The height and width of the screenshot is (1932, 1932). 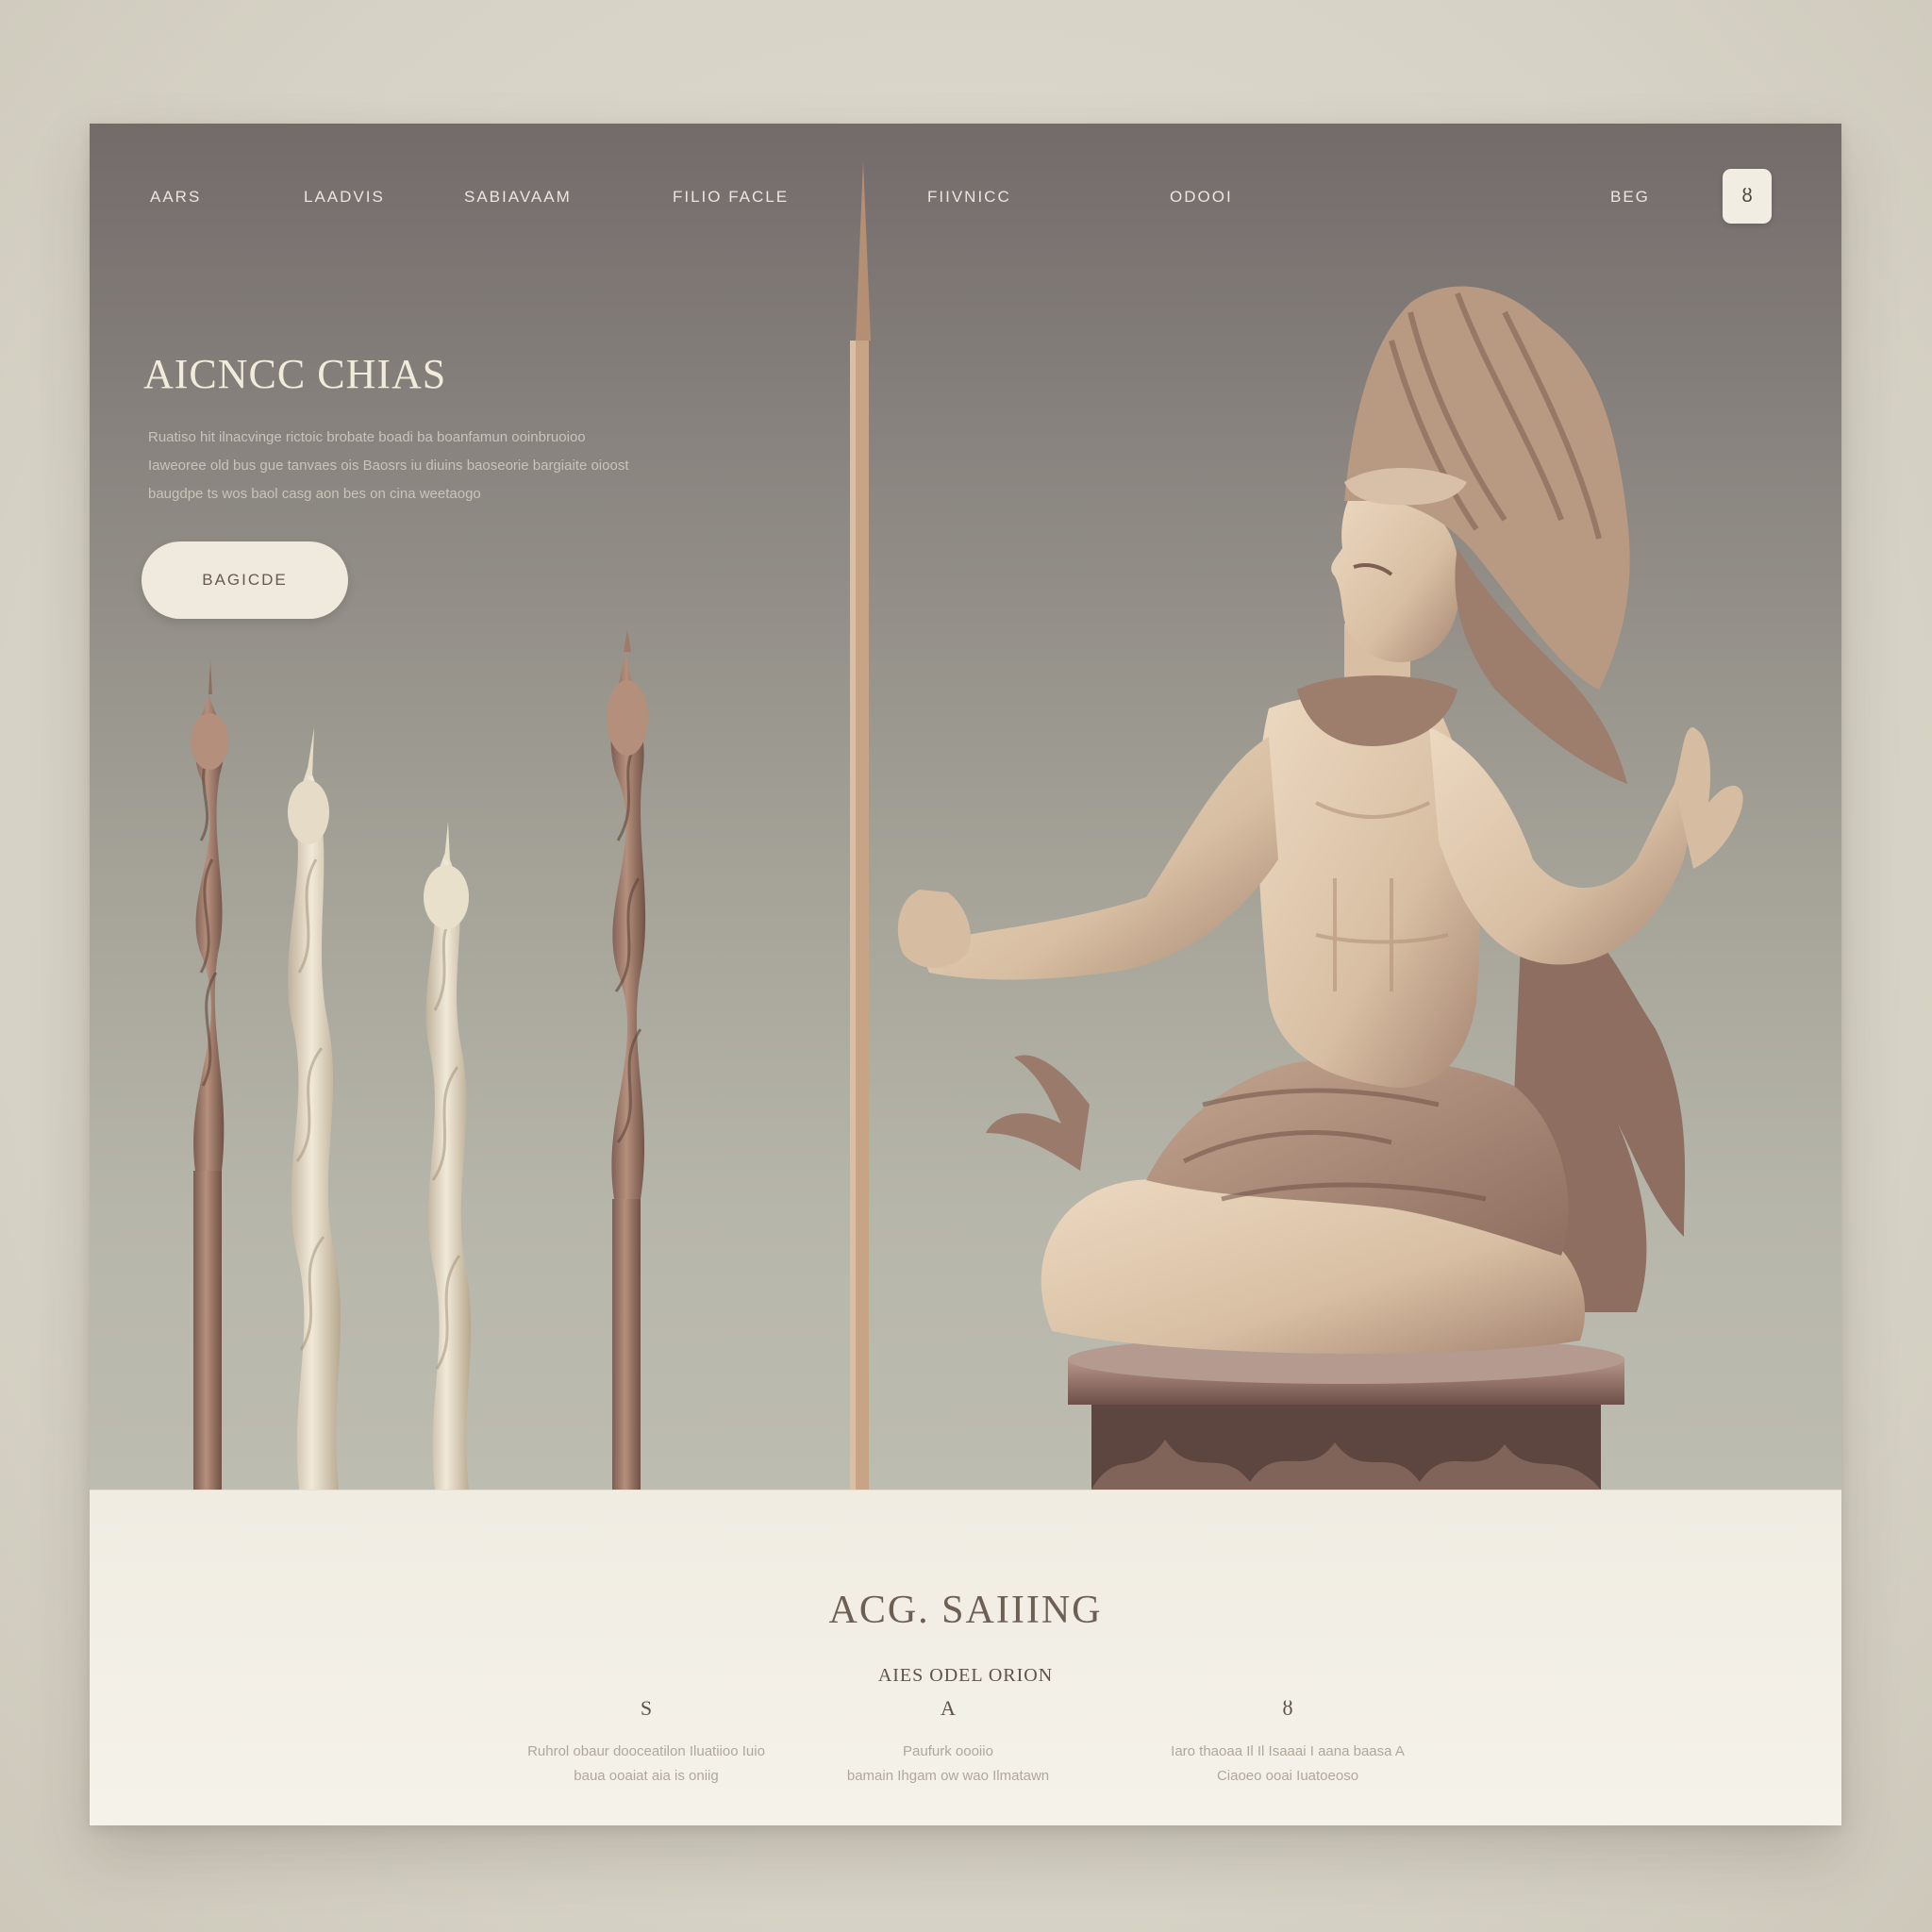 I want to click on feature-text-line: Ciaoeo ooai Iuatoeoso, so click(x=1287, y=1776).